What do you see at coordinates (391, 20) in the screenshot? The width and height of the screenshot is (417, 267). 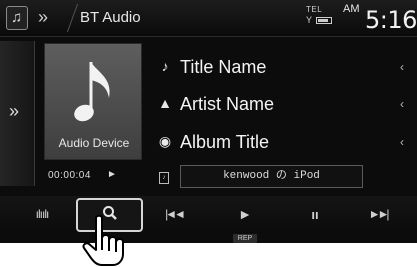 I see `clock: 5:16` at bounding box center [391, 20].